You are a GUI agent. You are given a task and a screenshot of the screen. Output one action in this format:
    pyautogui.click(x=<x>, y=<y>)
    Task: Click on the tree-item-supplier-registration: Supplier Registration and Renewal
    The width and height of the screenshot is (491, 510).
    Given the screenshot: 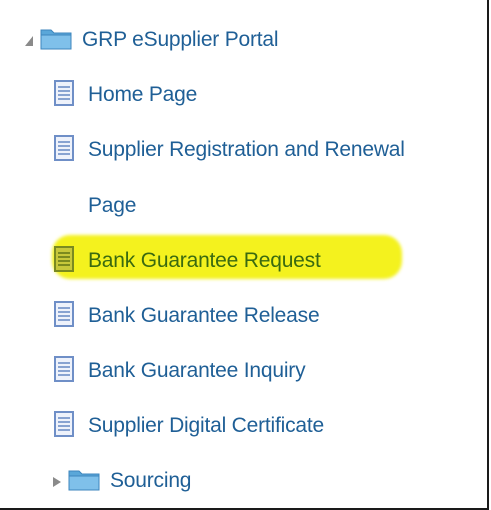 What is the action you would take?
    pyautogui.click(x=229, y=150)
    